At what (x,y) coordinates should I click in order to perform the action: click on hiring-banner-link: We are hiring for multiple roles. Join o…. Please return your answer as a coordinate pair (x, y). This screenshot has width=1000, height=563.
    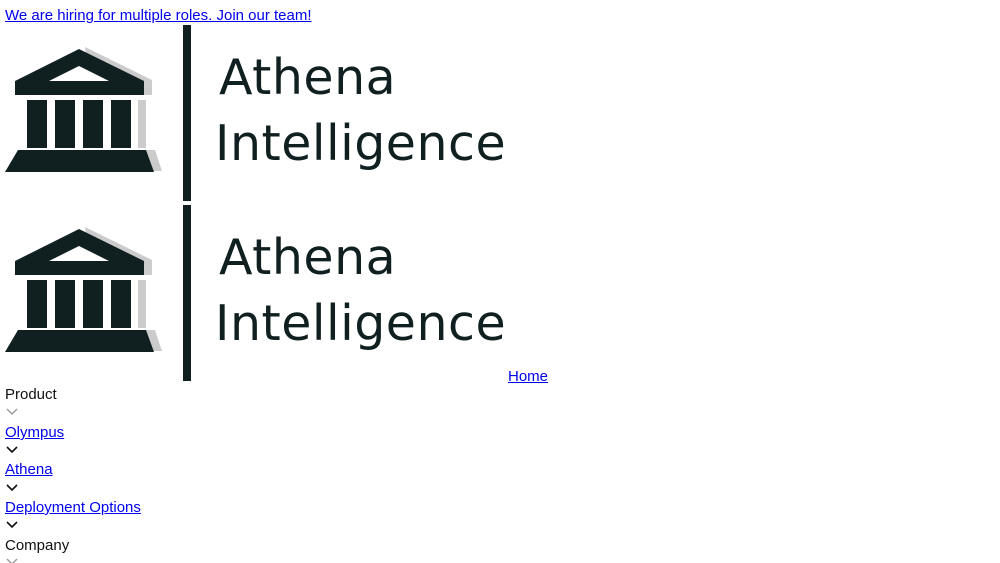
    Looking at the image, I should click on (158, 16).